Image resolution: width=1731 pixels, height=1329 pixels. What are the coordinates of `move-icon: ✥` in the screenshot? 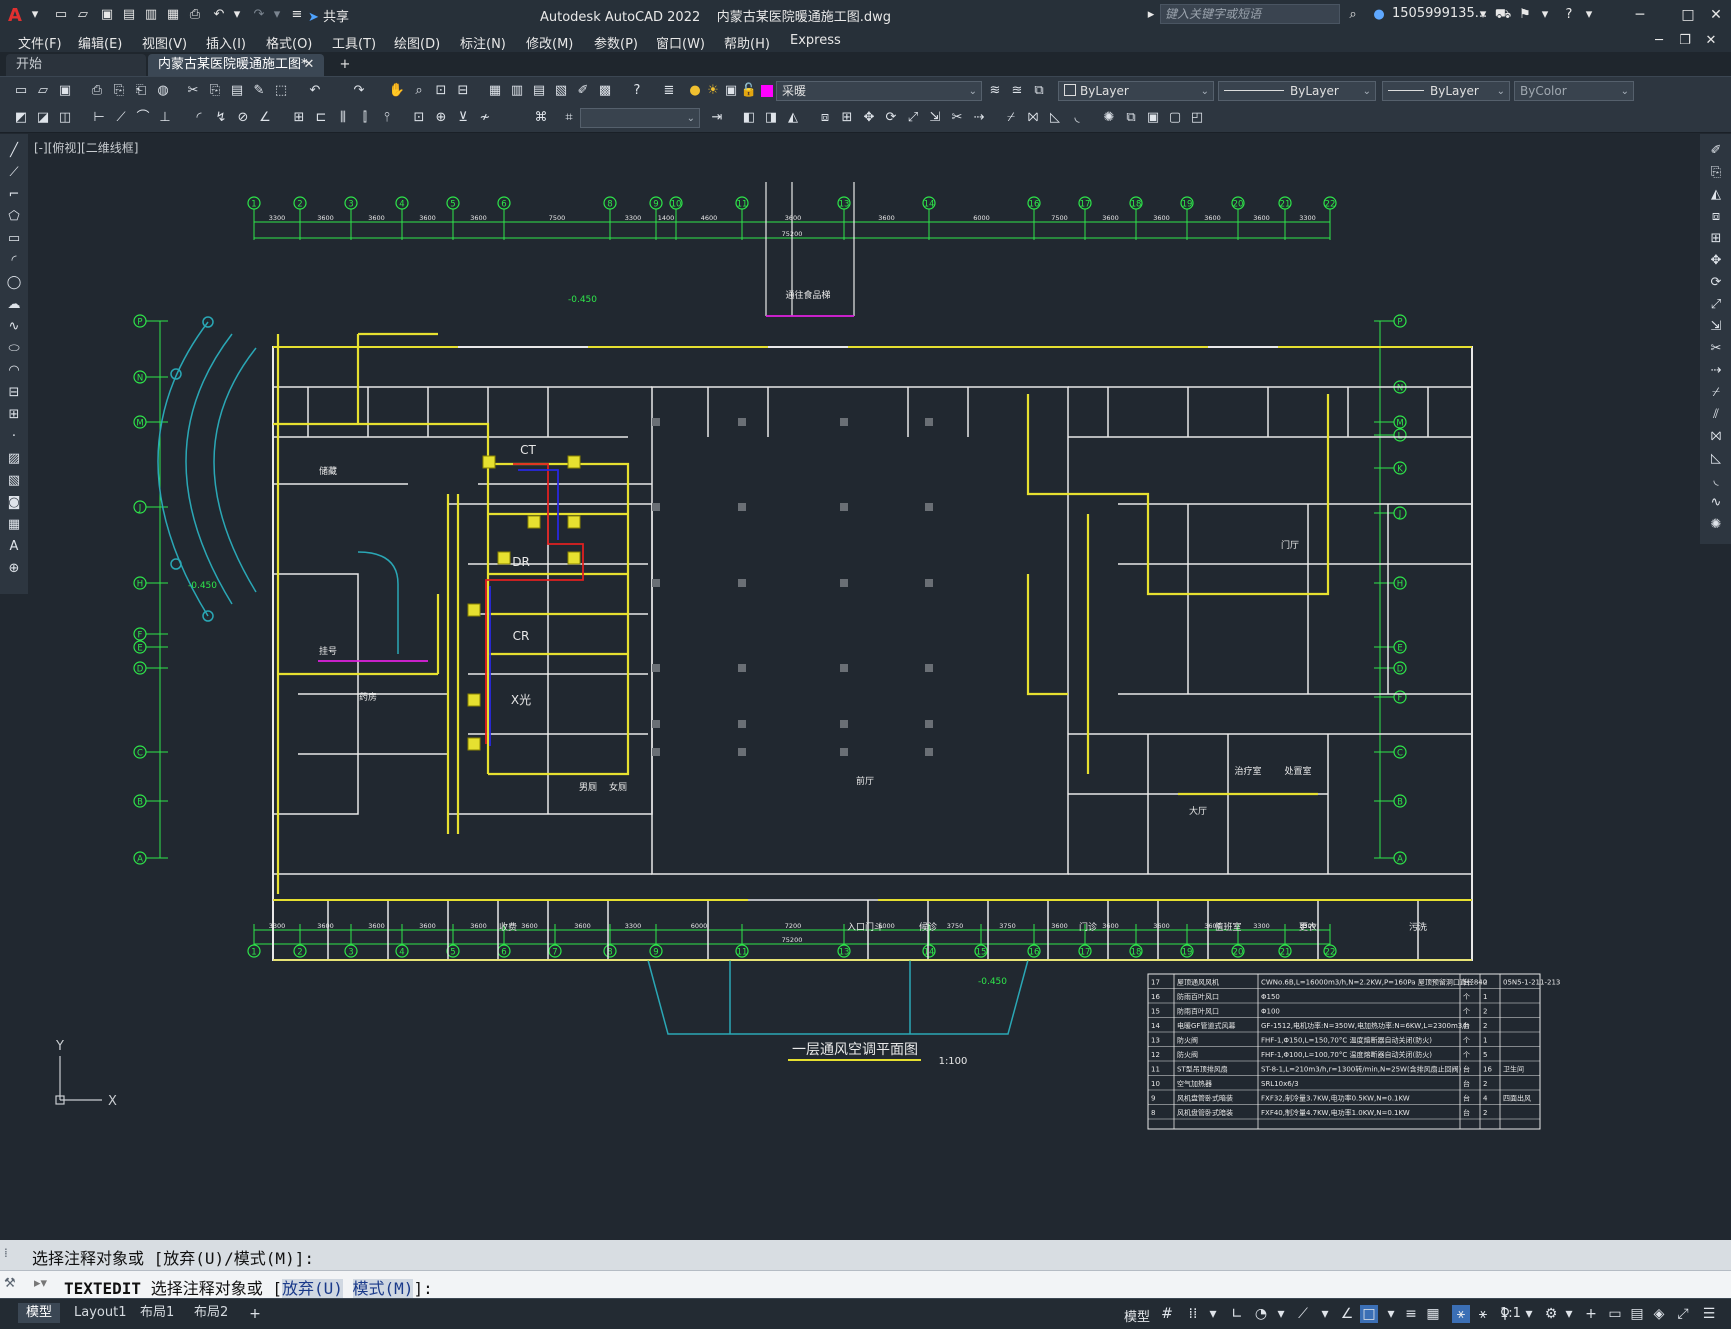 It's located at (869, 118).